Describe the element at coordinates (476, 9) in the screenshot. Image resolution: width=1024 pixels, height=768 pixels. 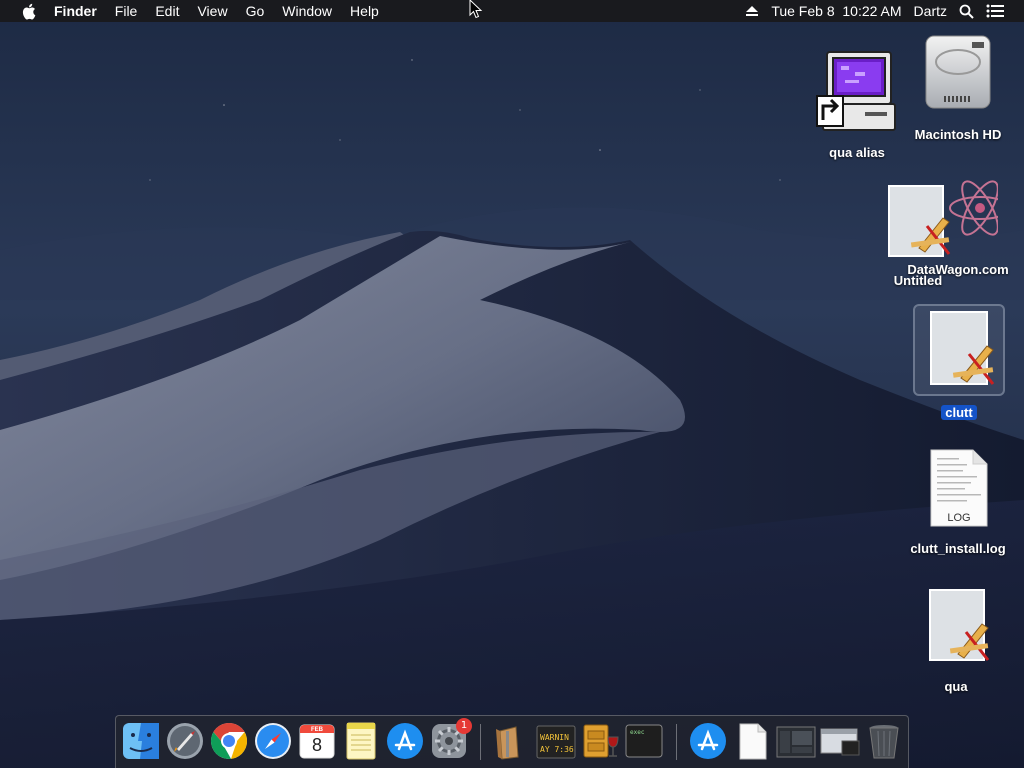
I see `mouse-cursor-icon` at that location.